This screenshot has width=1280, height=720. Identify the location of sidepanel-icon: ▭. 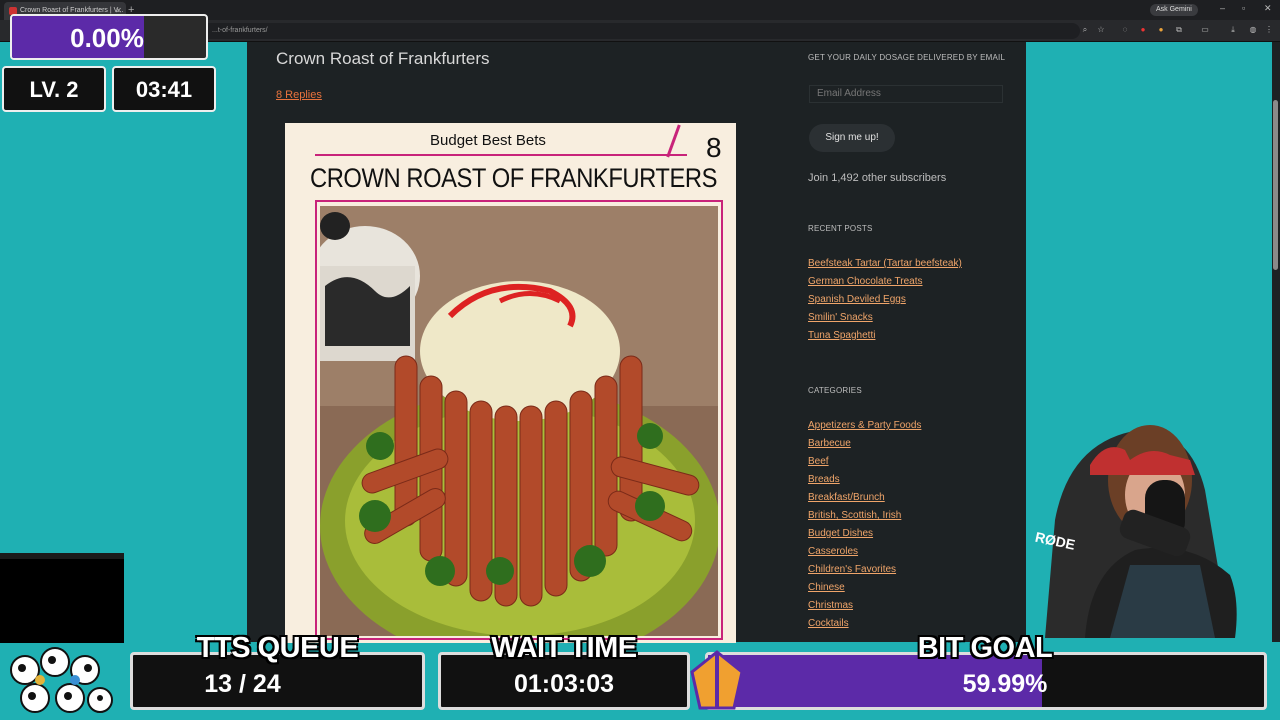
(1205, 30).